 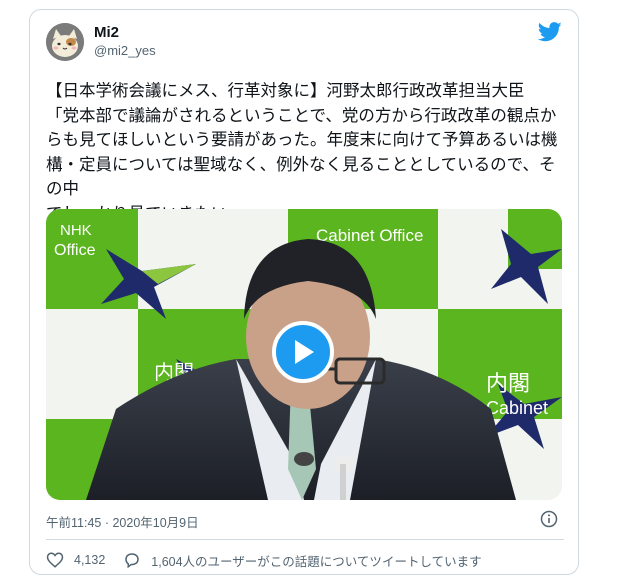 I want to click on user-handle: @mi2_yes, so click(x=125, y=50).